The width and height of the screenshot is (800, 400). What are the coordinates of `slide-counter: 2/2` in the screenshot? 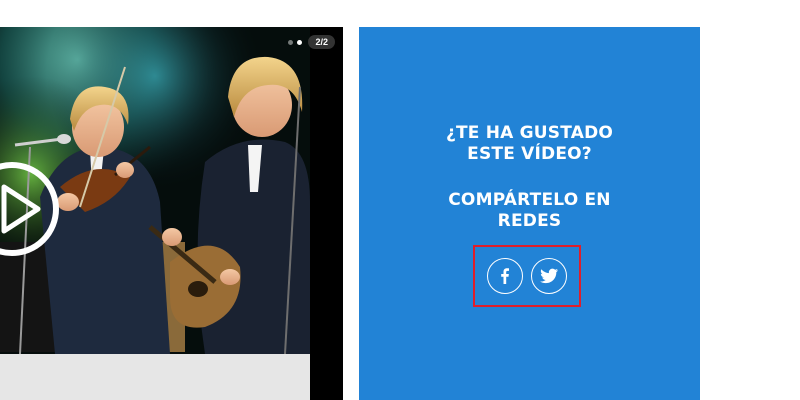 It's located at (311, 42).